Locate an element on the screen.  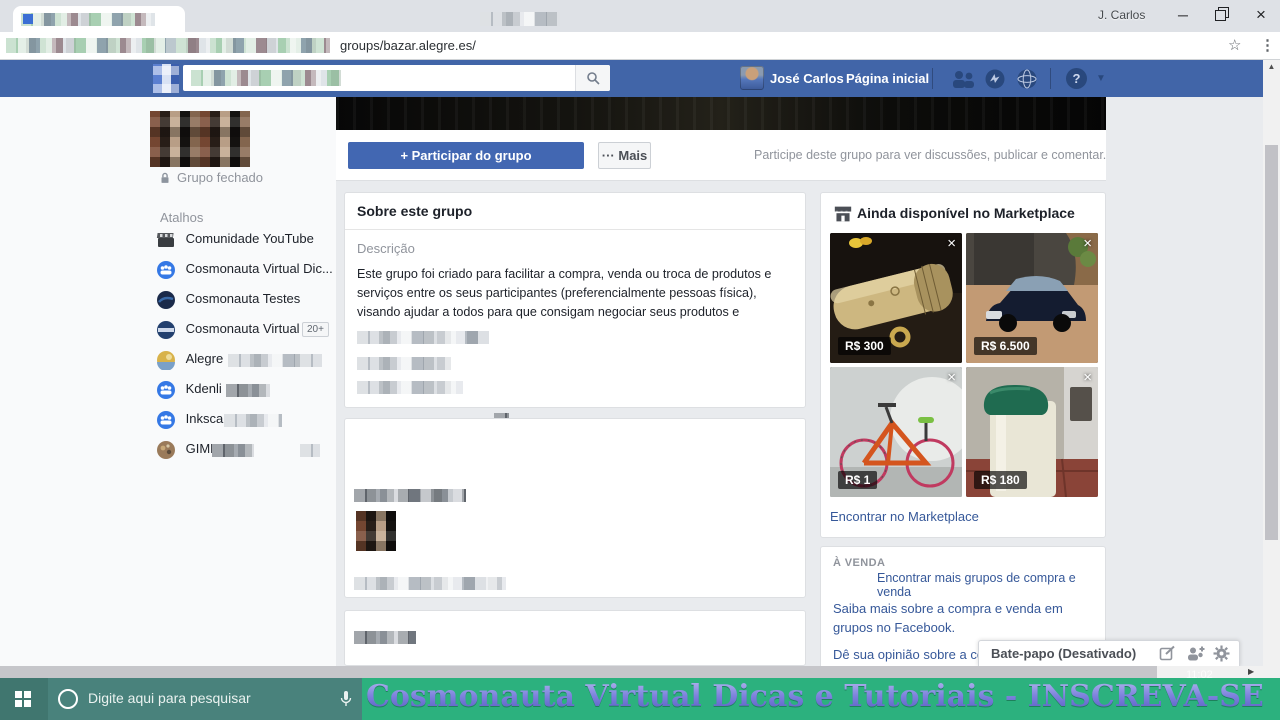
vertical-scrollbar: ▲ is located at coordinates (1271, 363).